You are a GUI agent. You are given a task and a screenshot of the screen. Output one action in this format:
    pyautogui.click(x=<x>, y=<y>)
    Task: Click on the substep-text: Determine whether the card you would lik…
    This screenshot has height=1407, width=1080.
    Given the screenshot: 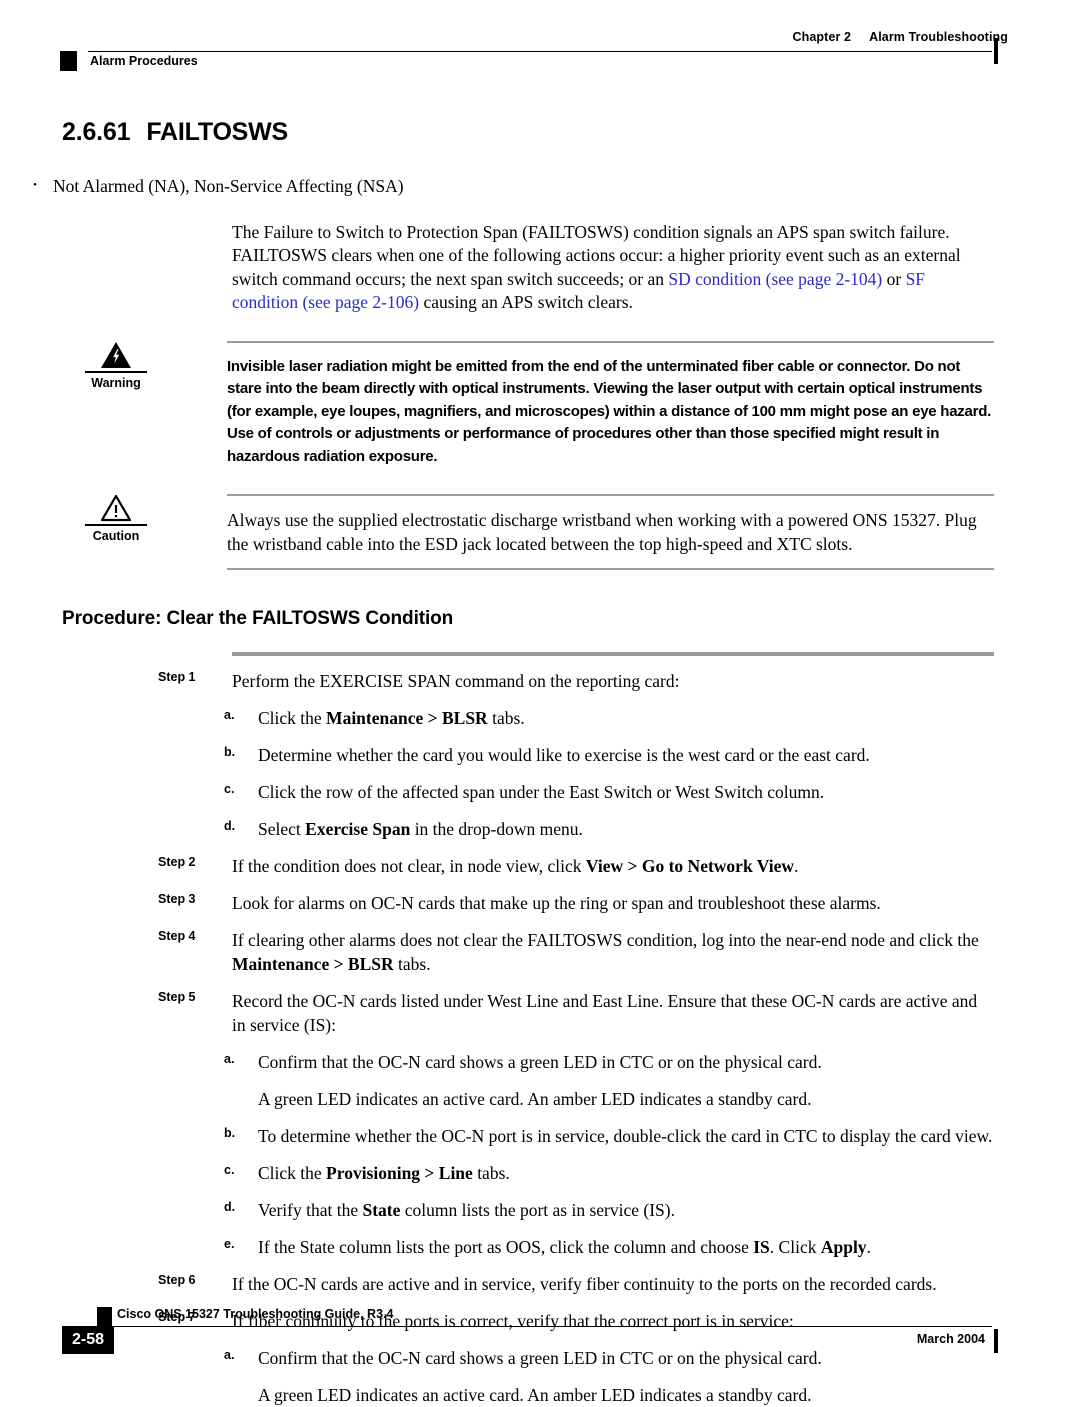 What is the action you would take?
    pyautogui.click(x=564, y=755)
    